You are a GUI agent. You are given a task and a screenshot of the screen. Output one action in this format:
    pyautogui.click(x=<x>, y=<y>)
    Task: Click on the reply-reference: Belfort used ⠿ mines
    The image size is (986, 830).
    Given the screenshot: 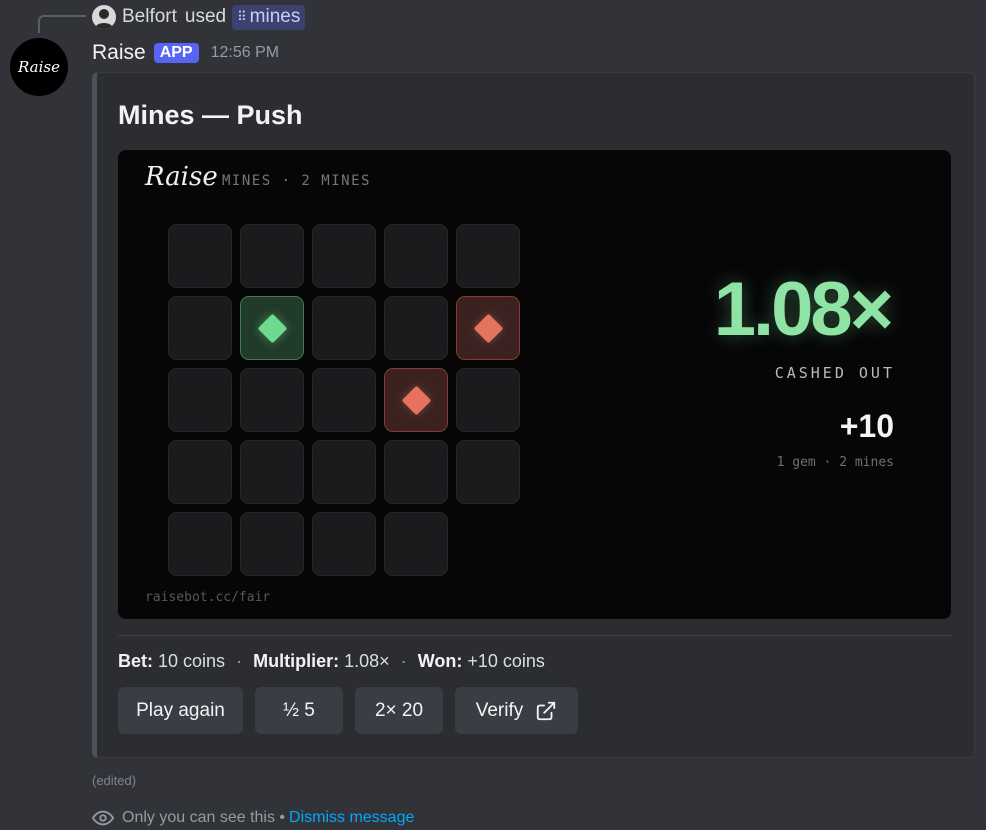 What is the action you would take?
    pyautogui.click(x=199, y=17)
    